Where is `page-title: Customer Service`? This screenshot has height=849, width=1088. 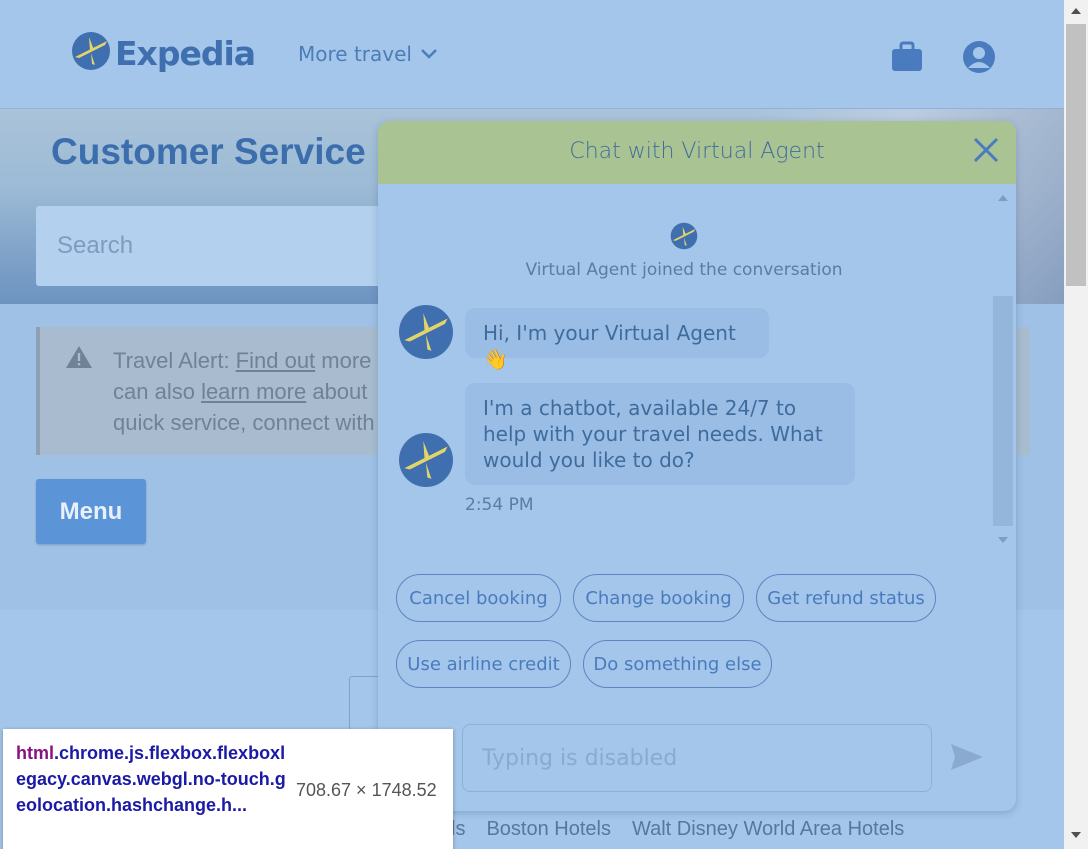
page-title: Customer Service is located at coordinates (208, 151).